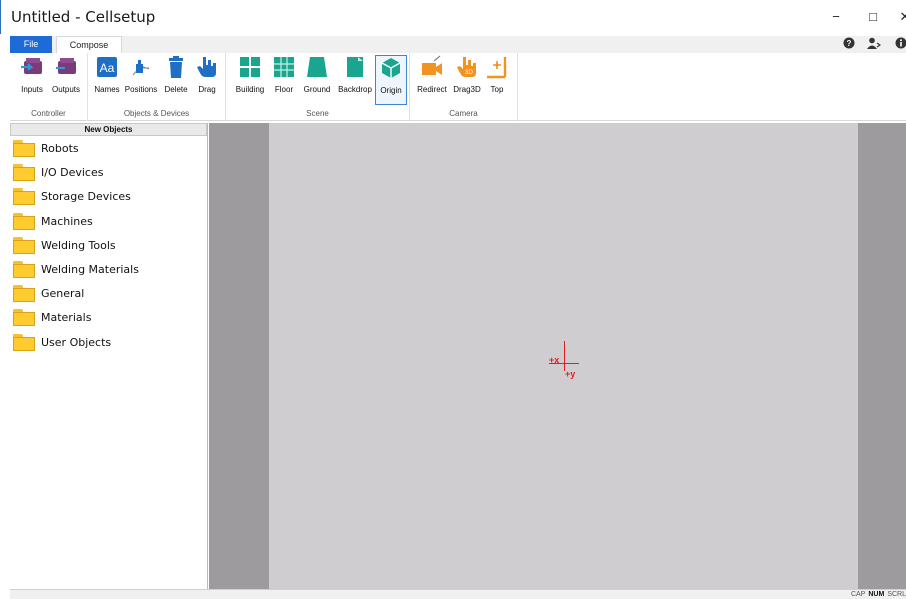 The width and height of the screenshot is (906, 599). Describe the element at coordinates (873, 17) in the screenshot. I see `maximize-button: □` at that location.